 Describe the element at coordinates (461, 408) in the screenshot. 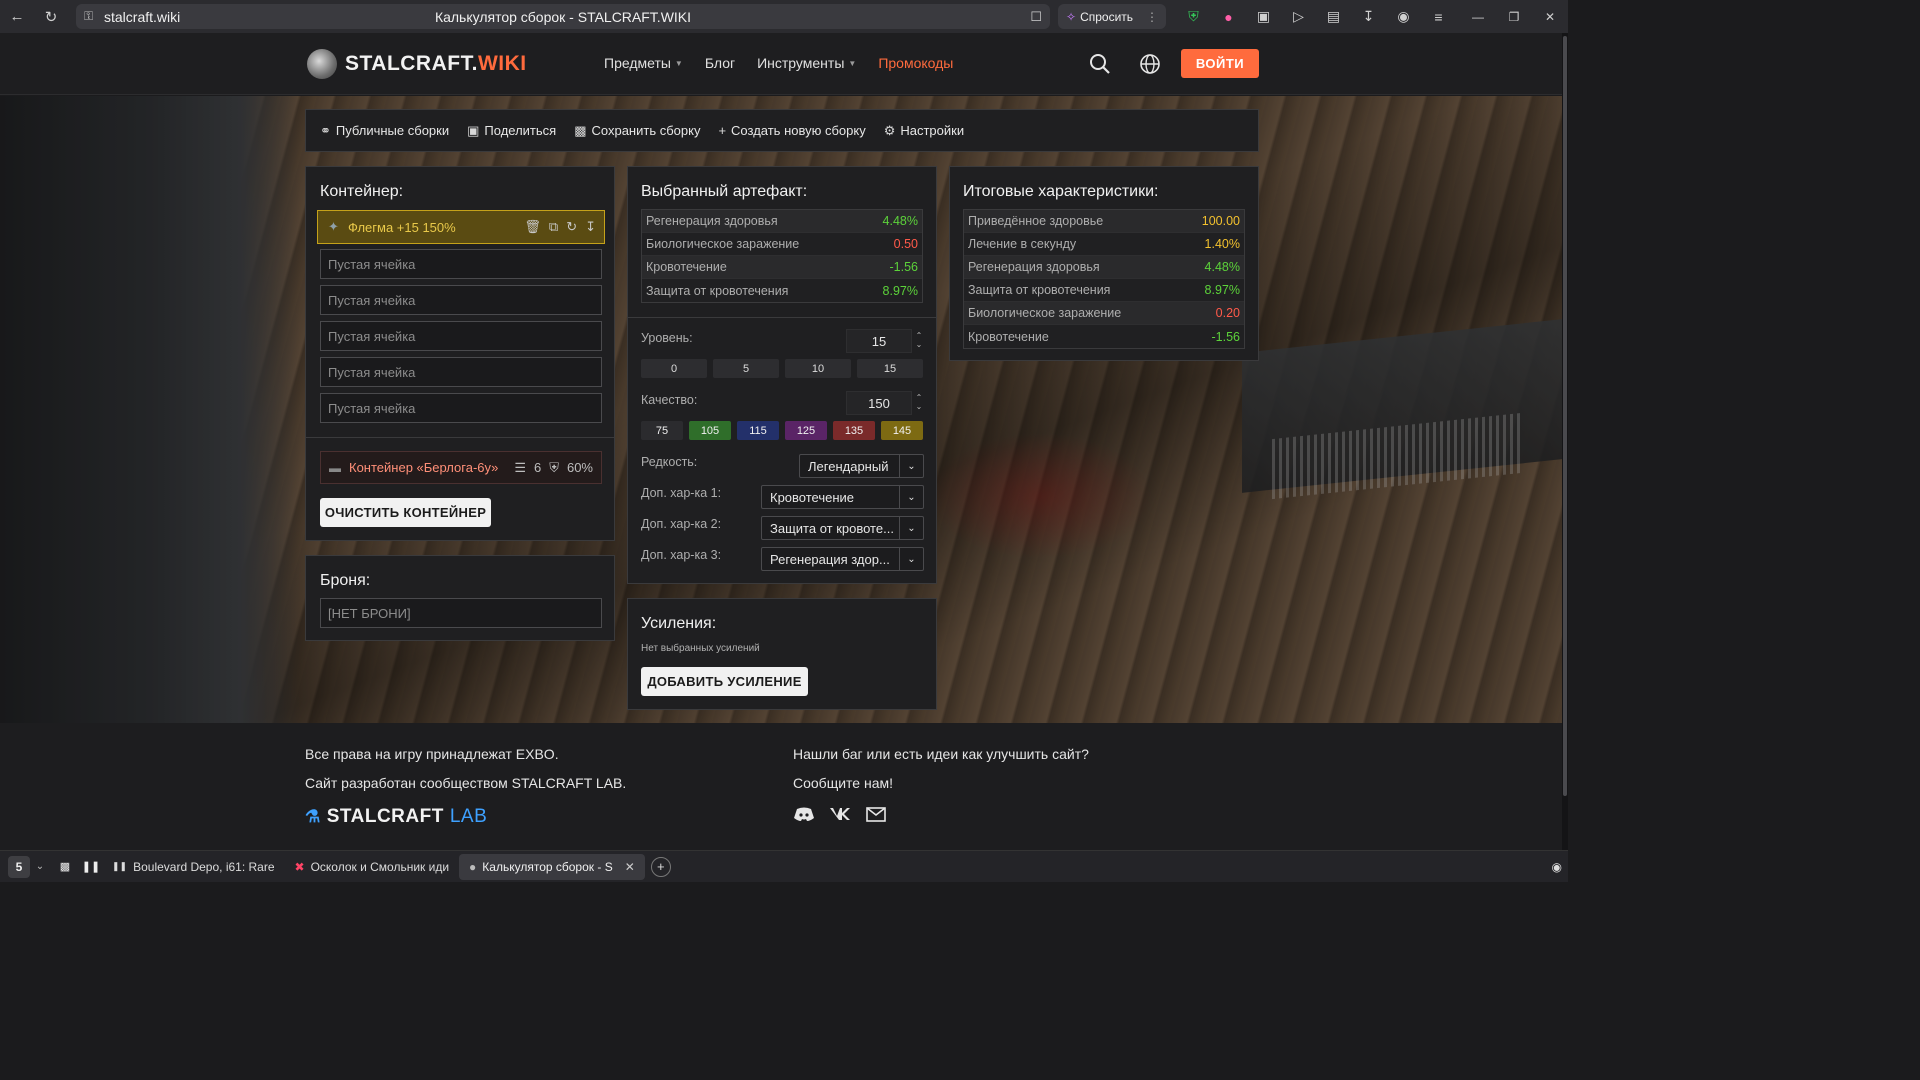

I see `empty-slot-5: Пустая ячейка` at that location.